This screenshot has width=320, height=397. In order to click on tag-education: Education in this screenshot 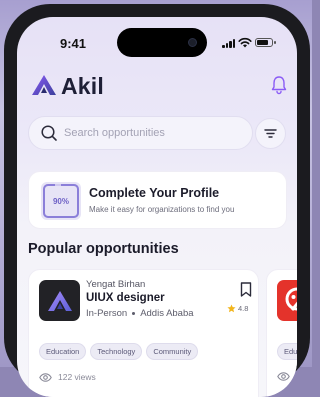, I will do `click(63, 351)`.